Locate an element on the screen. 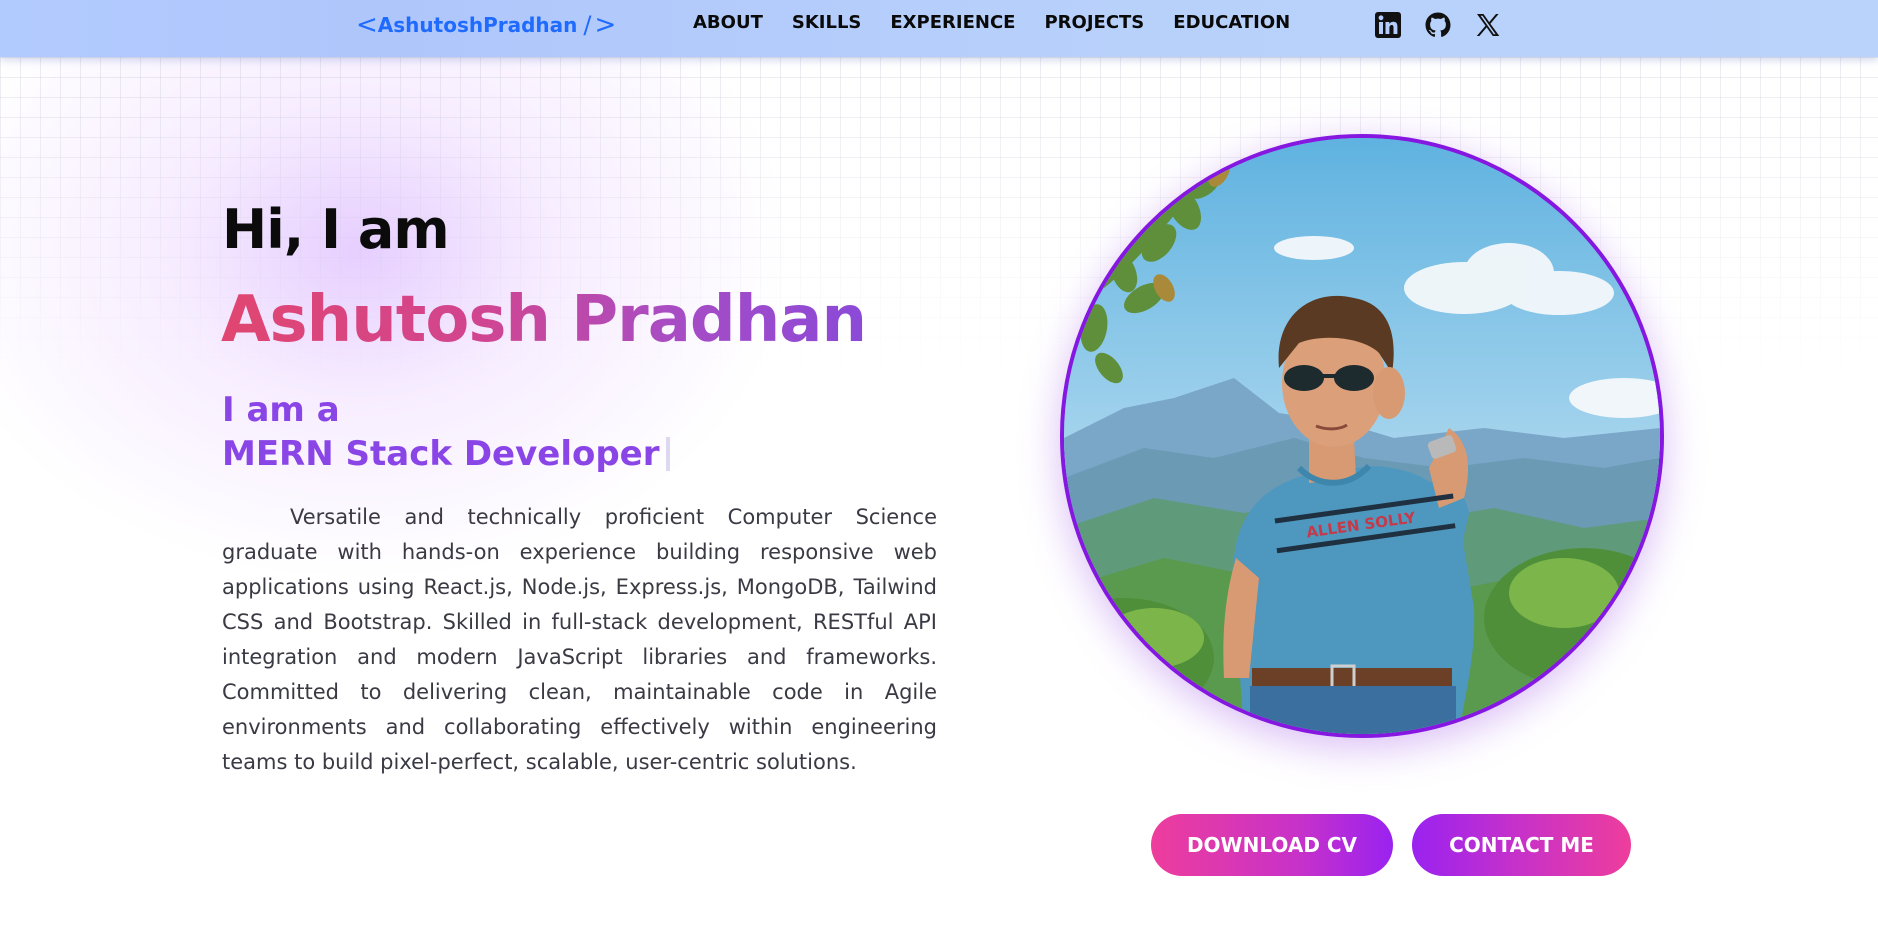  hero-name: Ashutosh Pradhan is located at coordinates (544, 320).